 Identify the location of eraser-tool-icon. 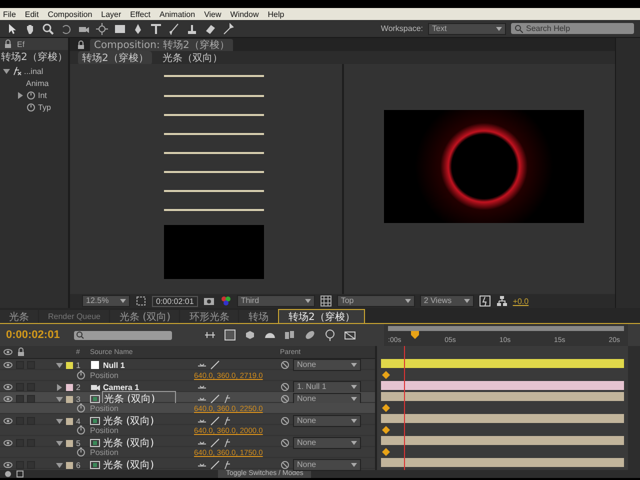
(210, 28).